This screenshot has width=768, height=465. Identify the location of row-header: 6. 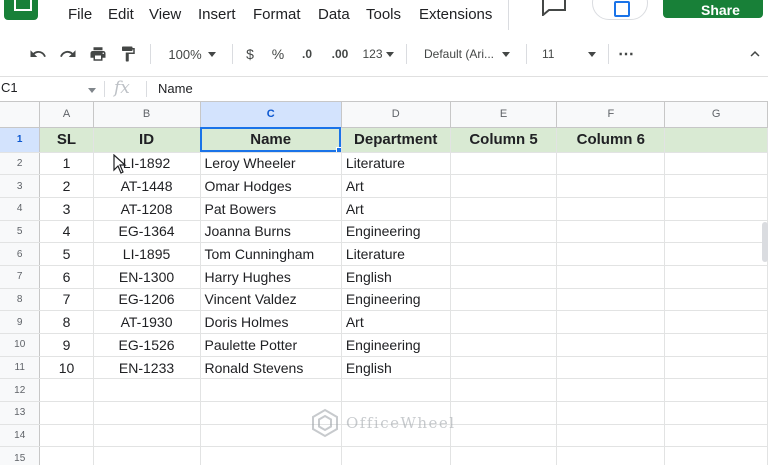
(20, 254).